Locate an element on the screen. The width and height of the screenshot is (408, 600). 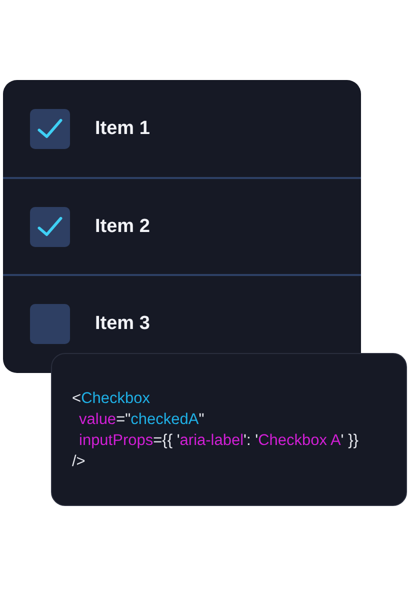
item-label: Item 1 is located at coordinates (122, 129).